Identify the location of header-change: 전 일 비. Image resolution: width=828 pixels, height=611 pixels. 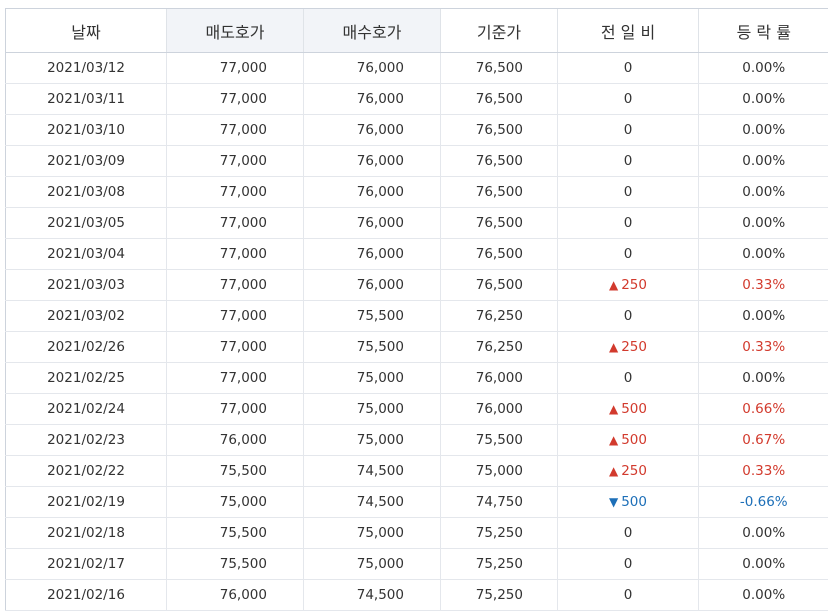
(628, 31).